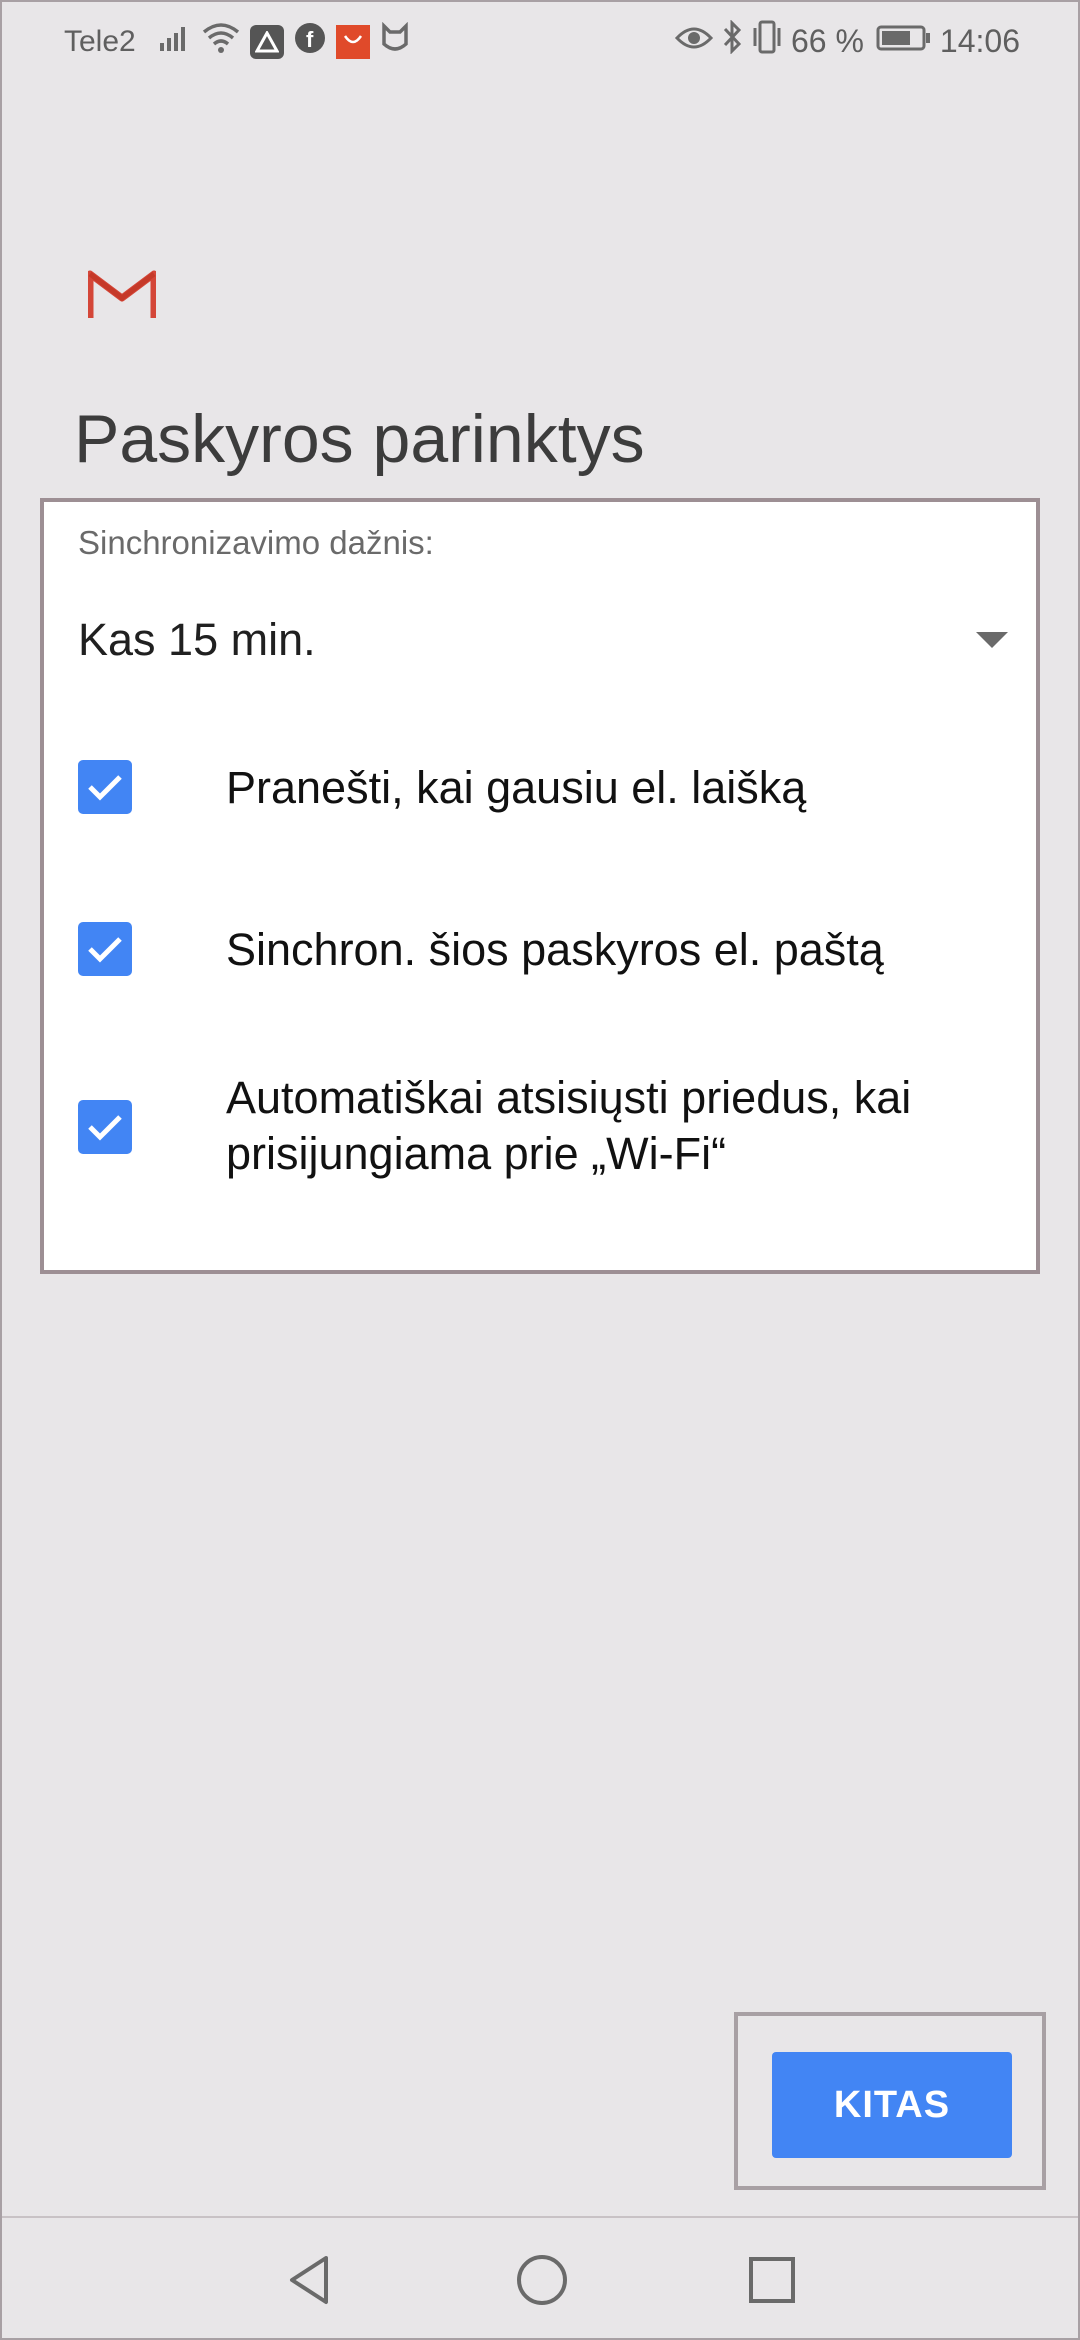 The width and height of the screenshot is (1080, 2340). I want to click on battery-icon, so click(904, 41).